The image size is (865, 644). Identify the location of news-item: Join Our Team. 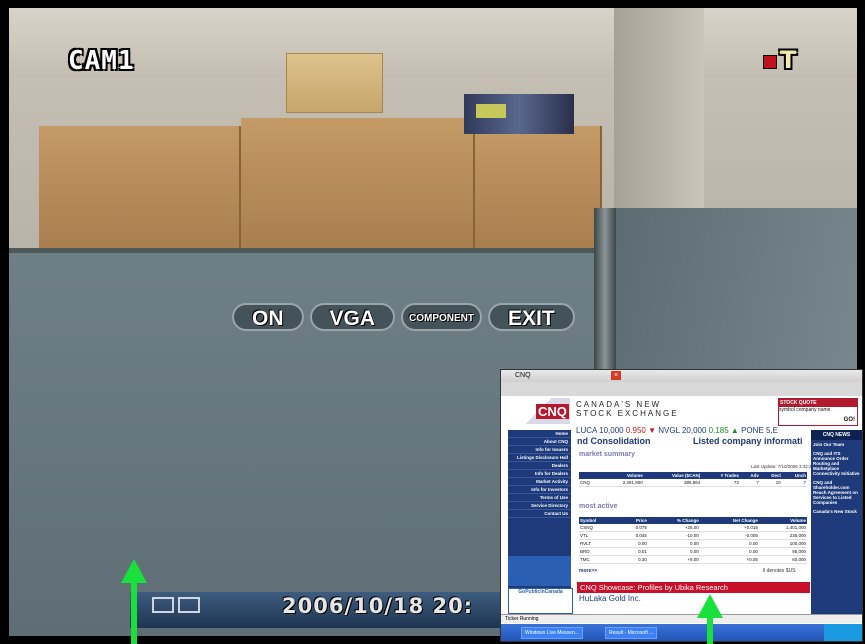
(836, 444).